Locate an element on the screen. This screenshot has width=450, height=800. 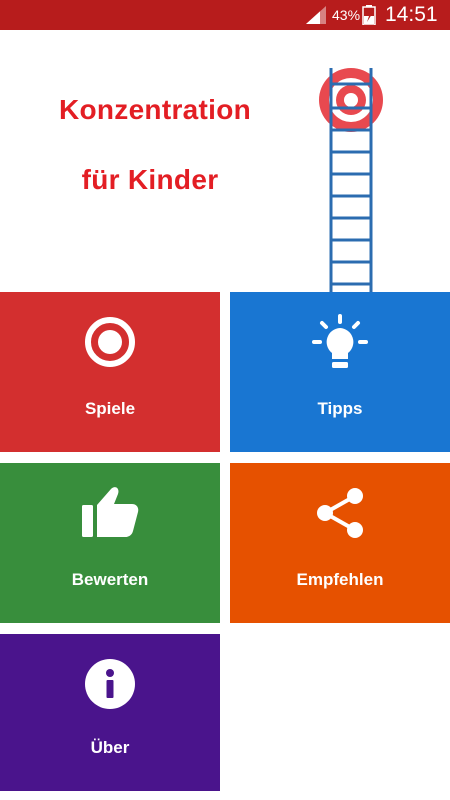
spiele-label: Spiele is located at coordinates (110, 408).